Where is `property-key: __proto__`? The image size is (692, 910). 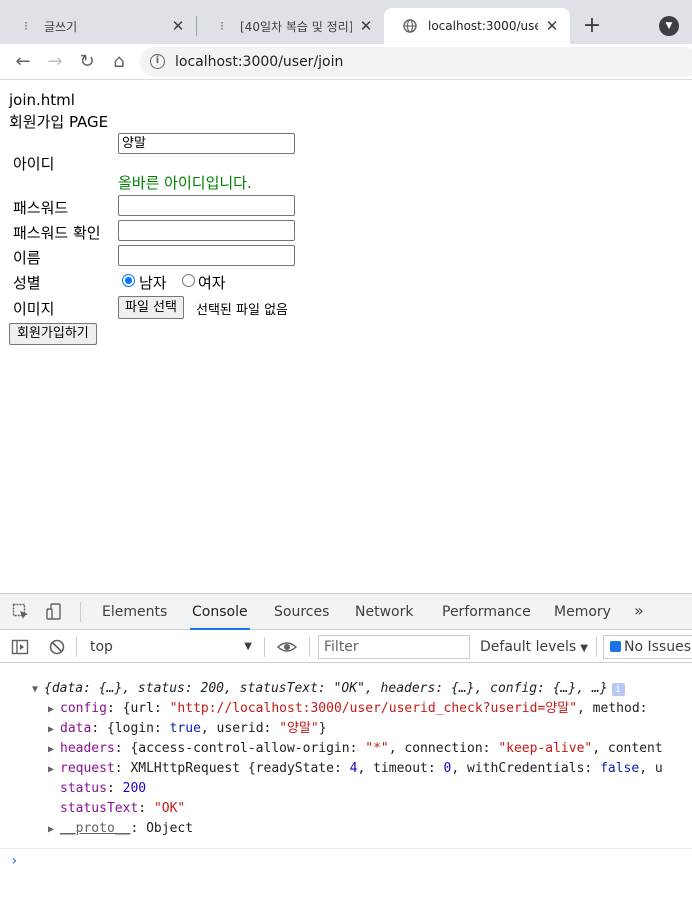 property-key: __proto__ is located at coordinates (95, 828).